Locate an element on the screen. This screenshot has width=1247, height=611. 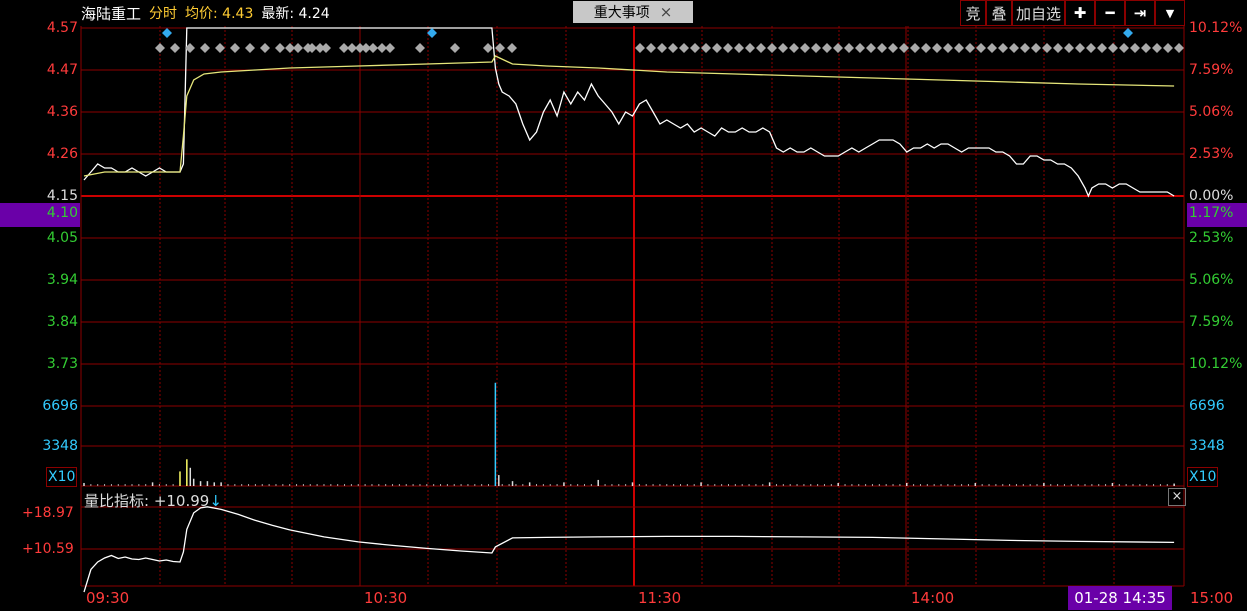
time-label-1400: 14:00 is located at coordinates (933, 598).